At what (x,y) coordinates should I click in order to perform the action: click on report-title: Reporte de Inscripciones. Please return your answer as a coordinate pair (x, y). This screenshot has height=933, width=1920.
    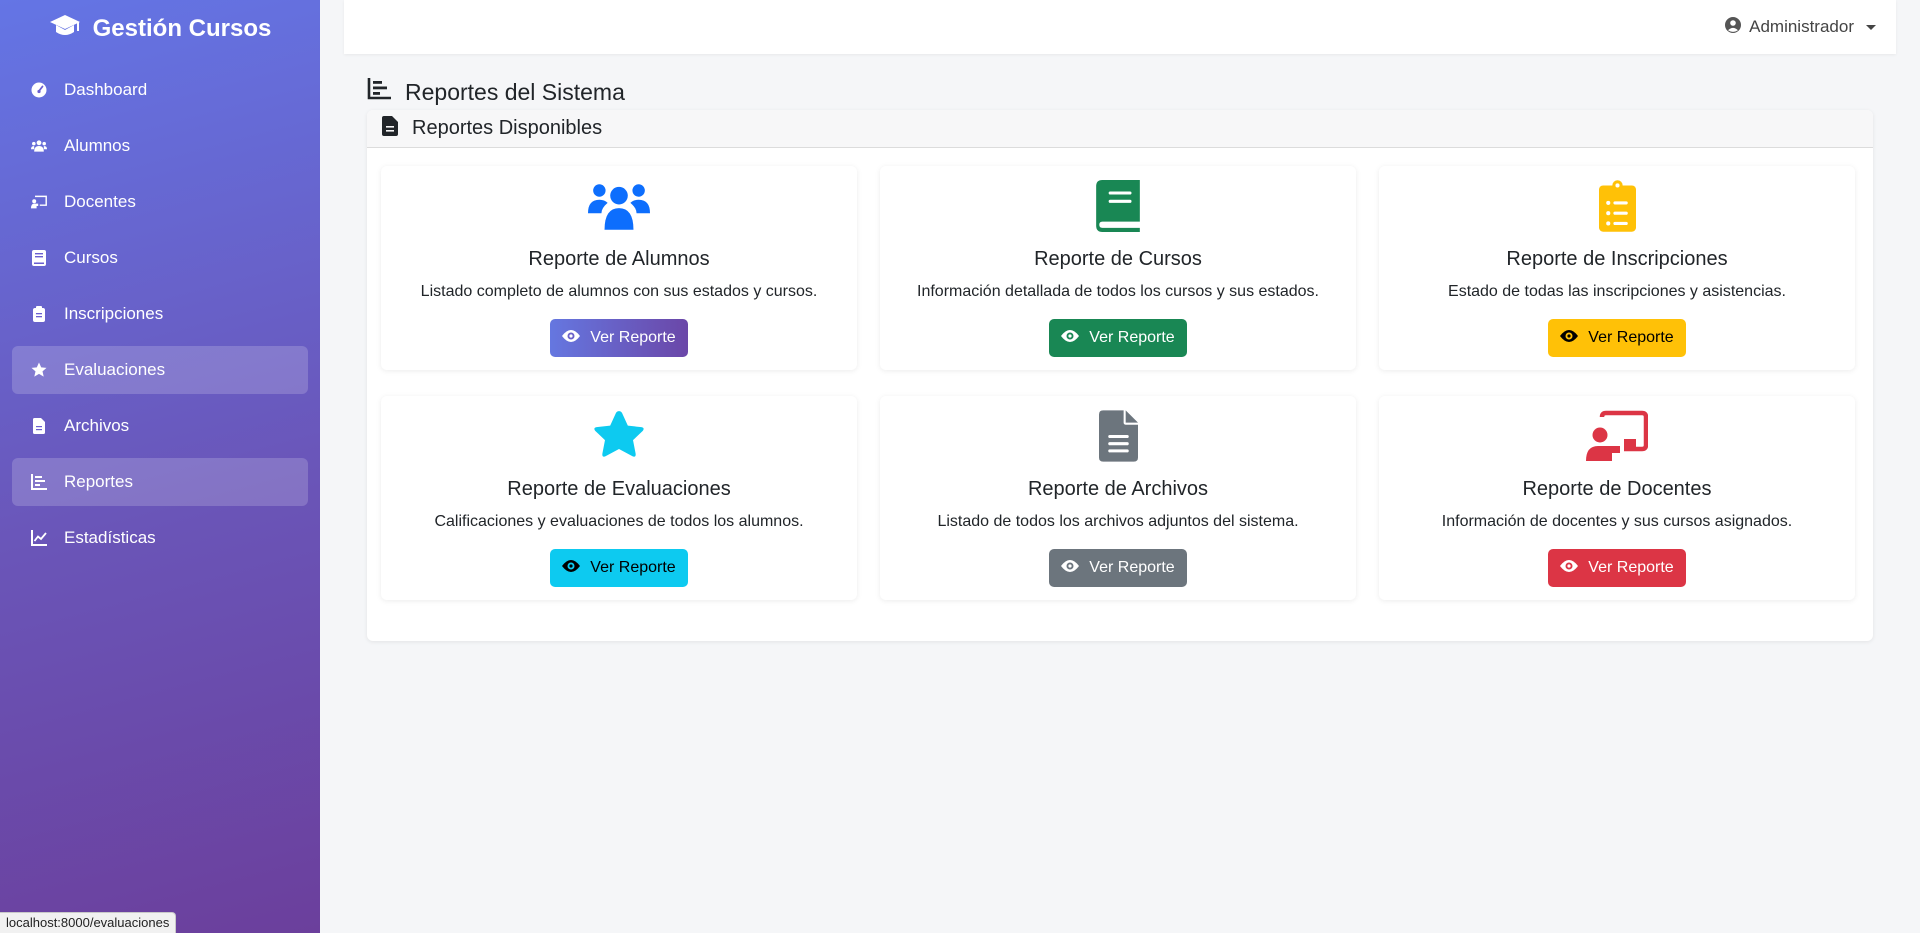
    Looking at the image, I should click on (1617, 259).